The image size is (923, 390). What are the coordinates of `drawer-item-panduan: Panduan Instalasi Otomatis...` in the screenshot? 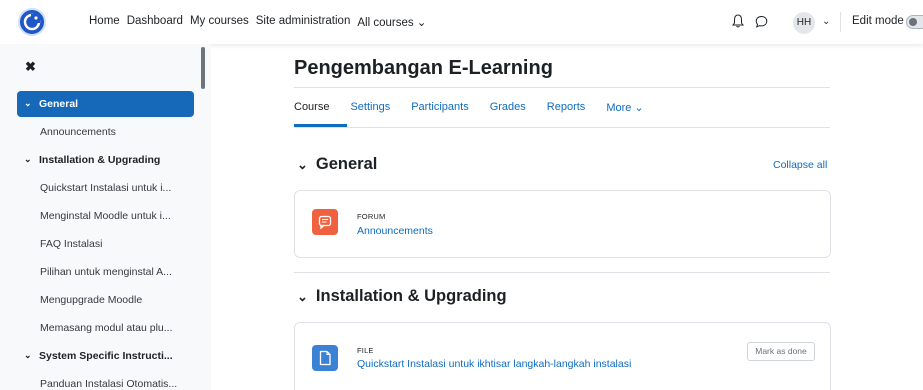 It's located at (105, 380).